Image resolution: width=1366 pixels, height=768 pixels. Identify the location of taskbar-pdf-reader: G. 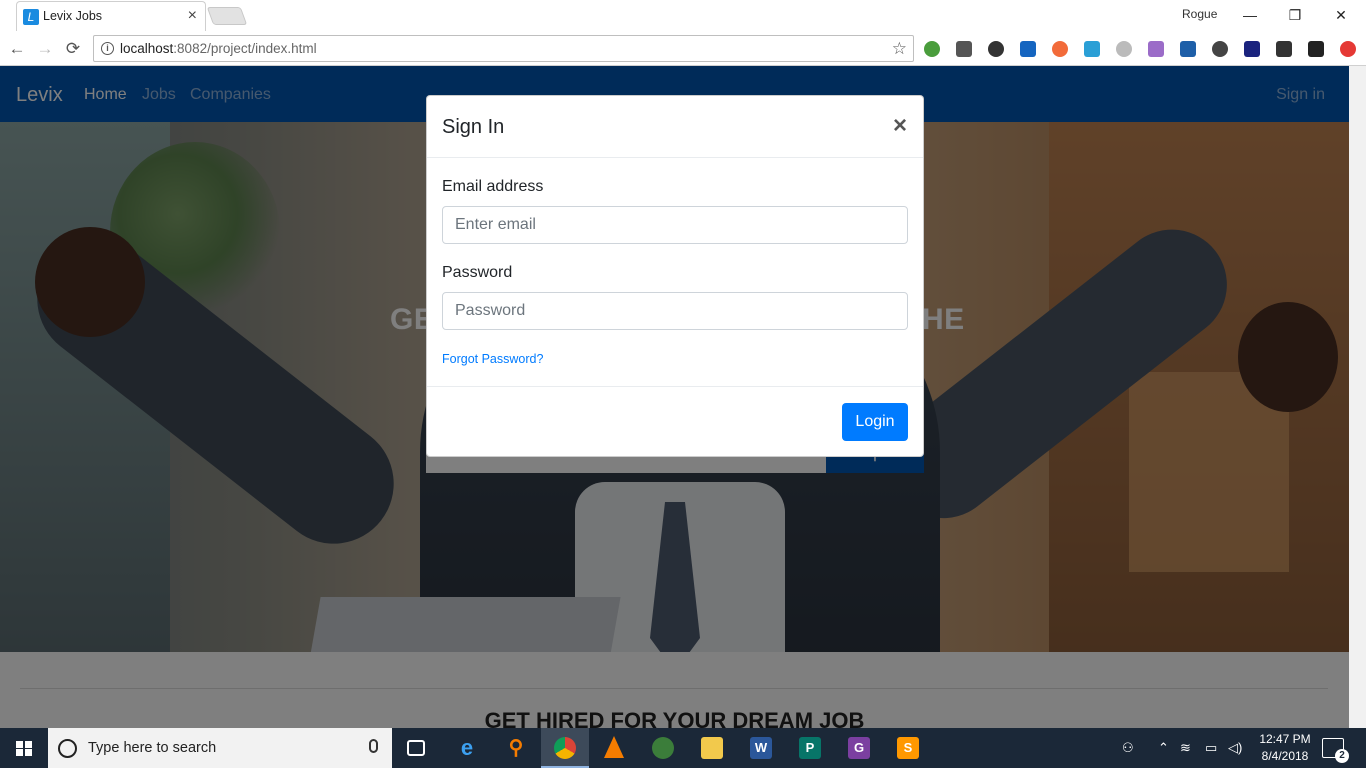
(859, 748).